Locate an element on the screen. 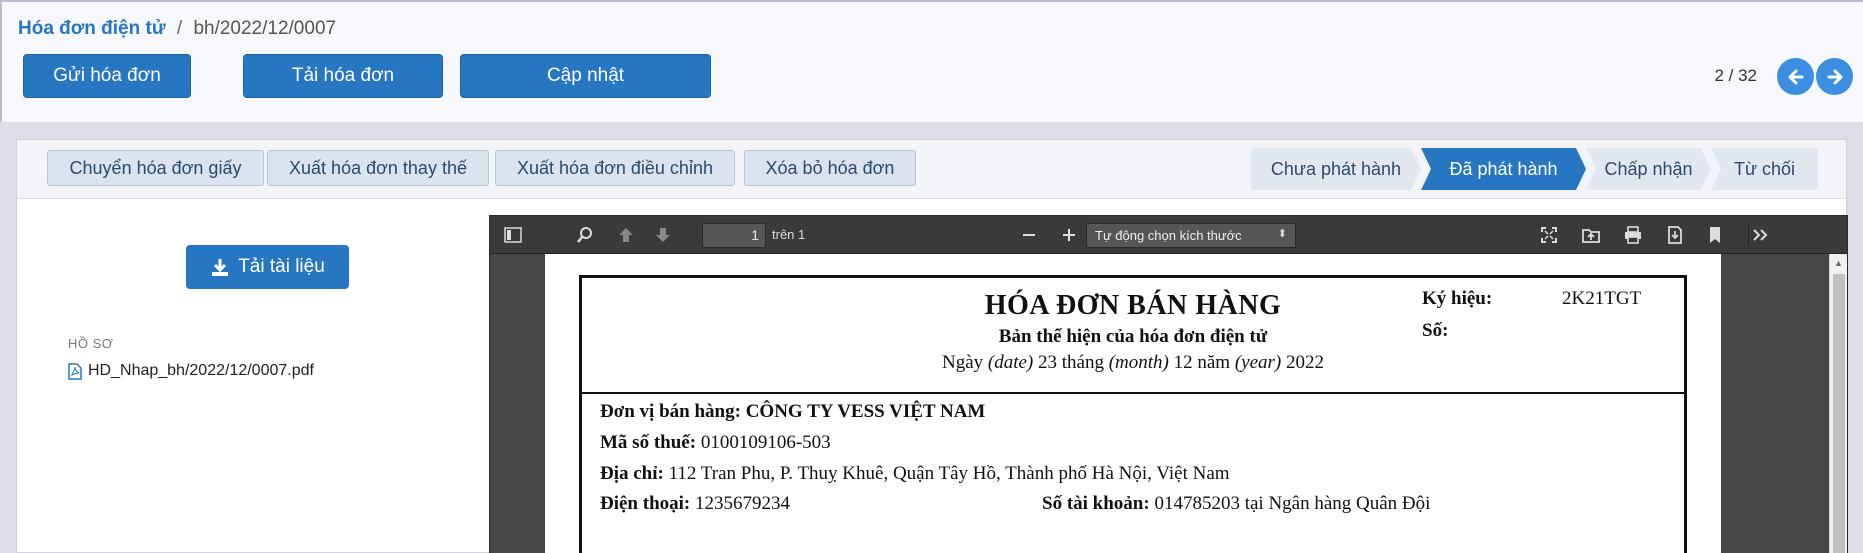  step-accepted: Chấp nhận is located at coordinates (1648, 169).